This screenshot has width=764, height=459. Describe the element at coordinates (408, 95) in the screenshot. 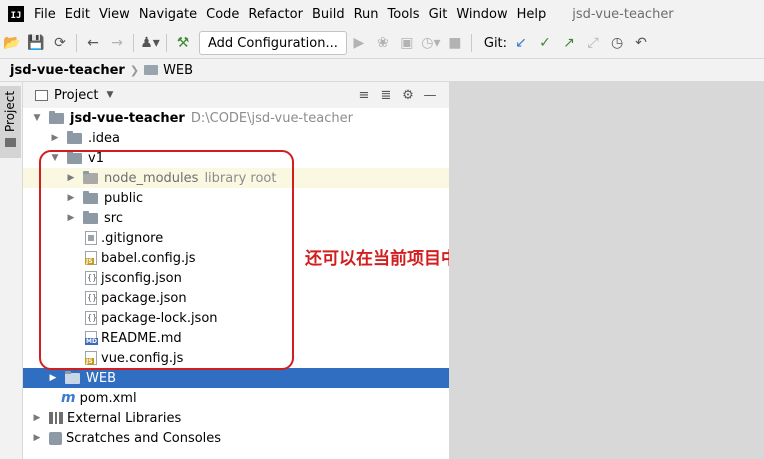

I see `gear-icon: ⚙` at that location.